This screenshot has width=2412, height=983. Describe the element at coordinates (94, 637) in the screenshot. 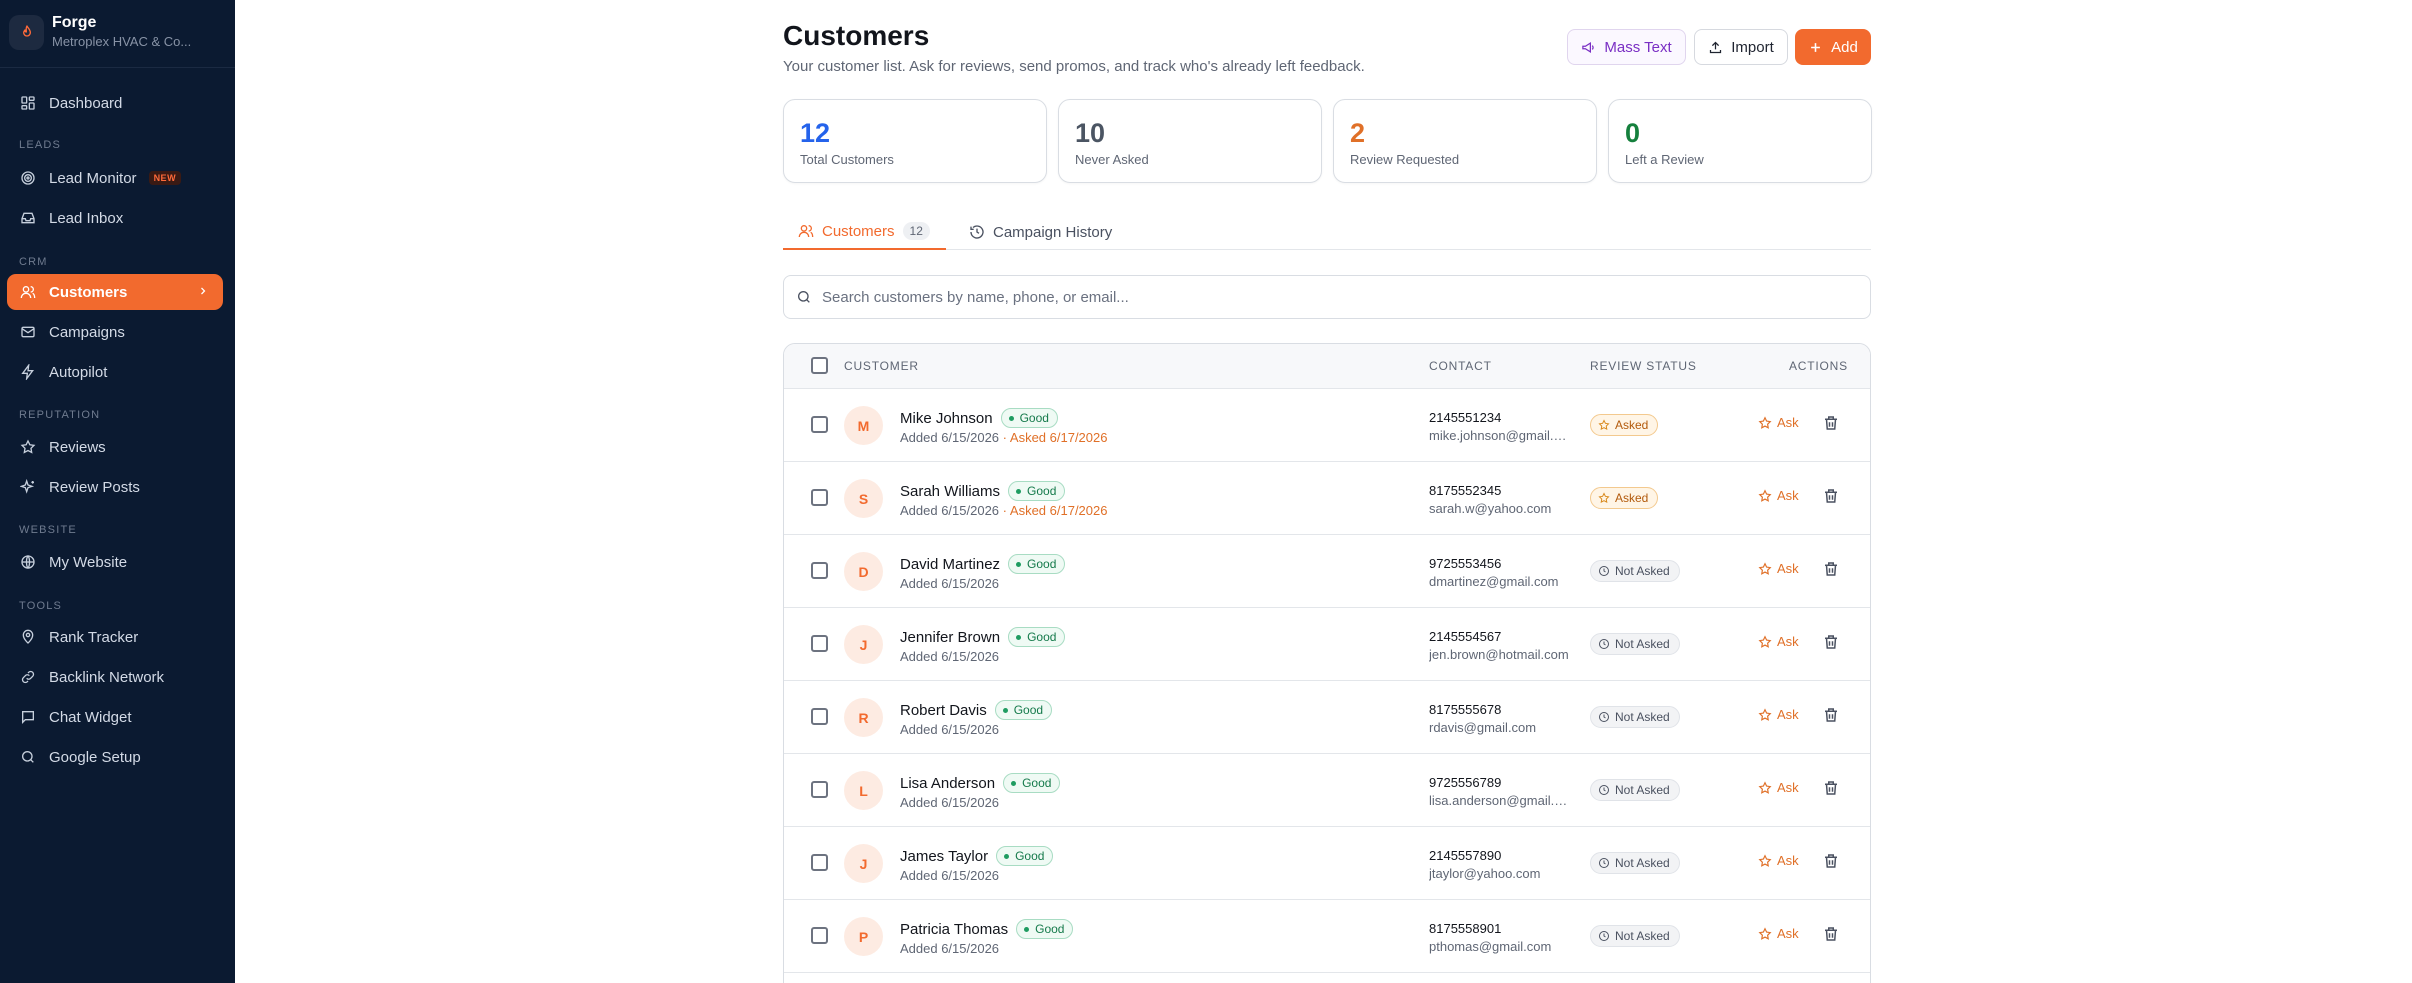

I see `sidebar-item-label: Rank Tracker` at that location.